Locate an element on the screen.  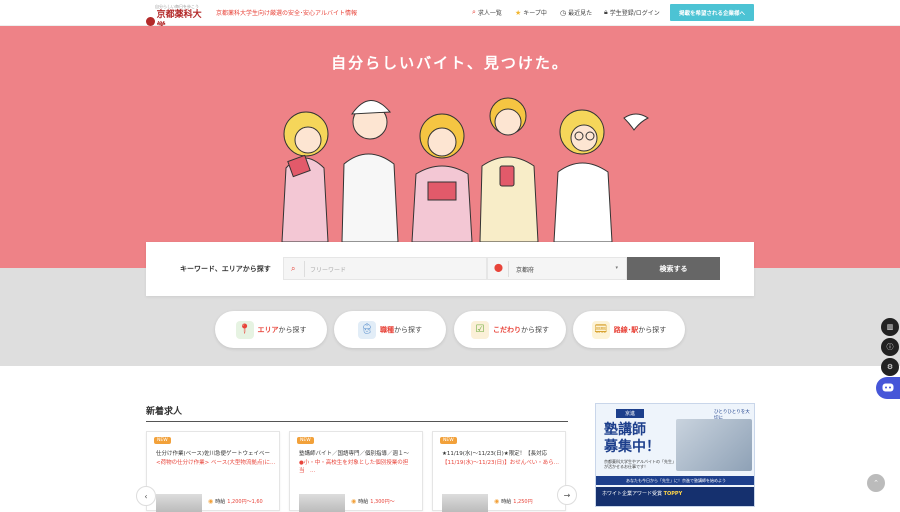
chat-bot-icon is located at coordinates (888, 387).